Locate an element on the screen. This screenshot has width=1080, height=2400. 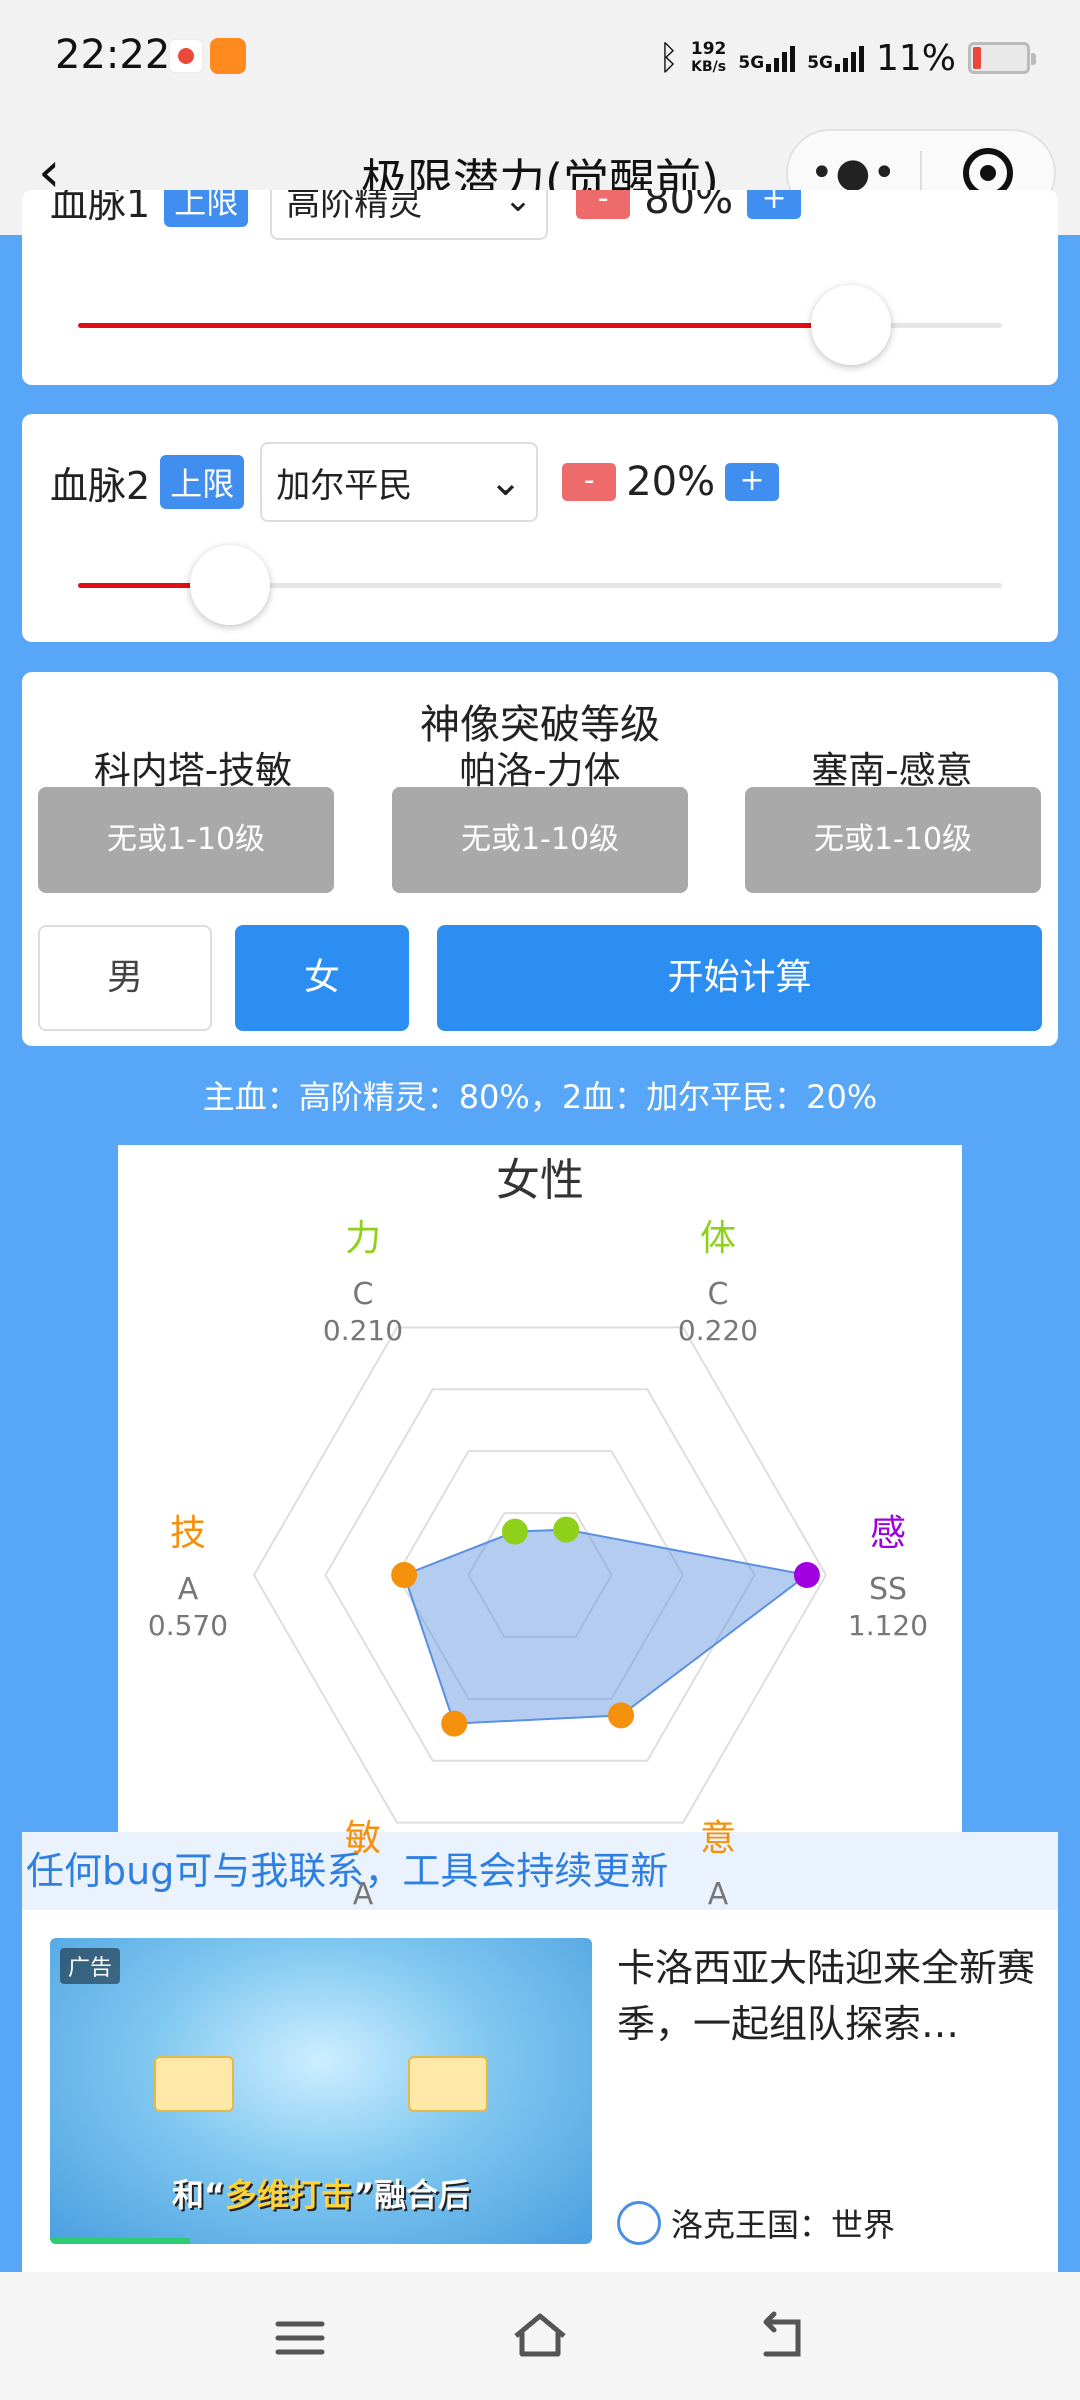
calculate-button: 开始计算 is located at coordinates (739, 978).